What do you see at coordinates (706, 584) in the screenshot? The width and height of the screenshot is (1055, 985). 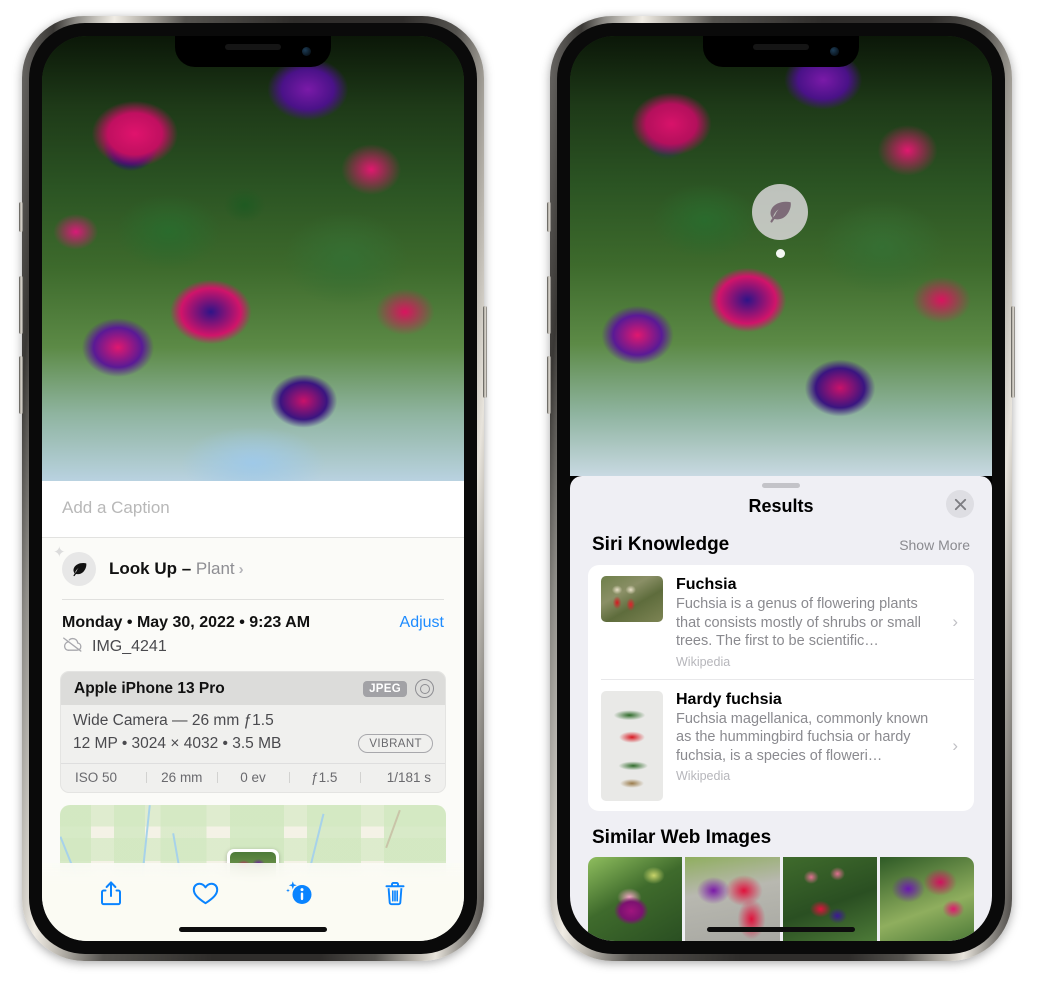 I see `result-title: Fuchsia` at bounding box center [706, 584].